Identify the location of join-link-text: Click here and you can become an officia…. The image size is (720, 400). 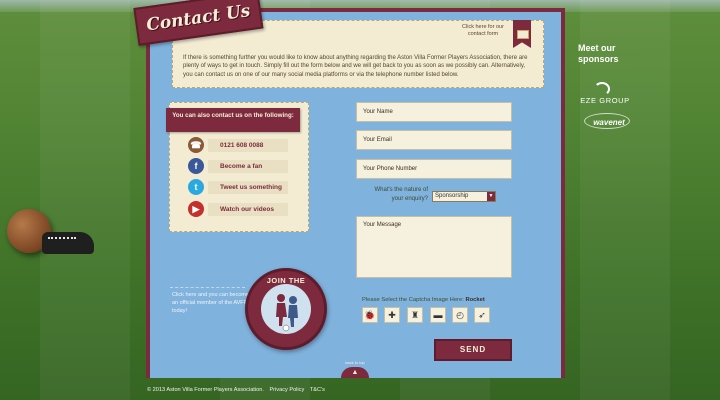
(212, 303).